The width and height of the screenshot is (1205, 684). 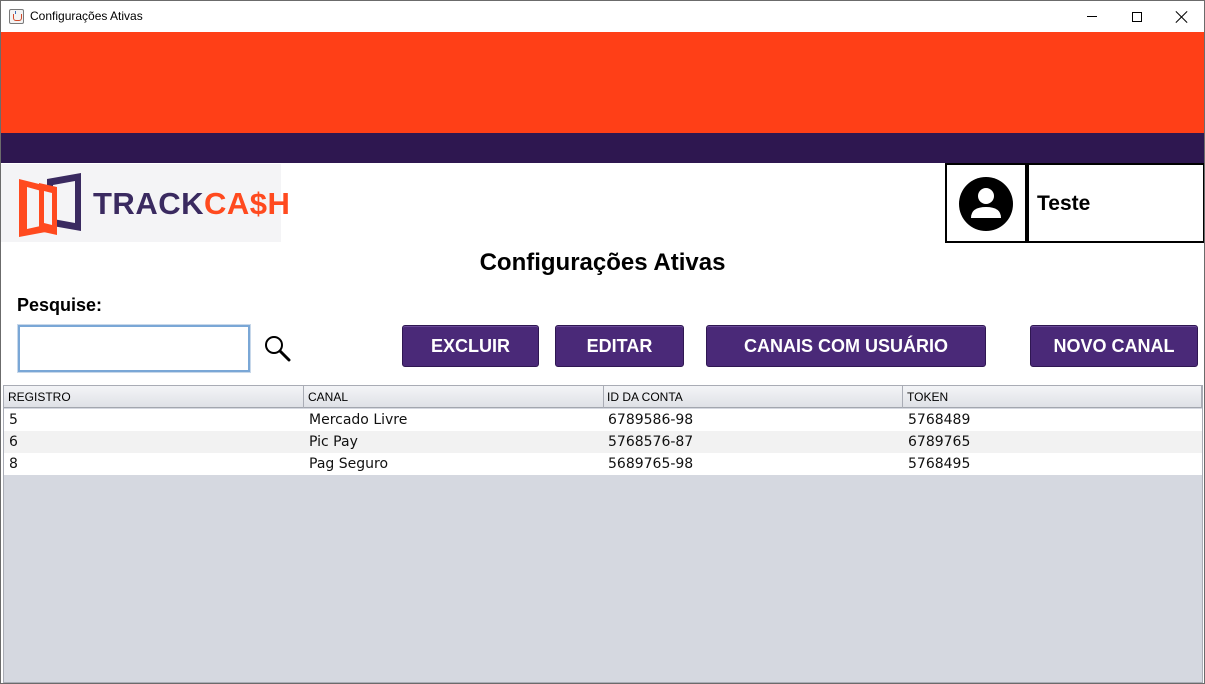 I want to click on table-header: REGISTRO CANAL ID DA CONTA TOKEN, so click(x=603, y=397).